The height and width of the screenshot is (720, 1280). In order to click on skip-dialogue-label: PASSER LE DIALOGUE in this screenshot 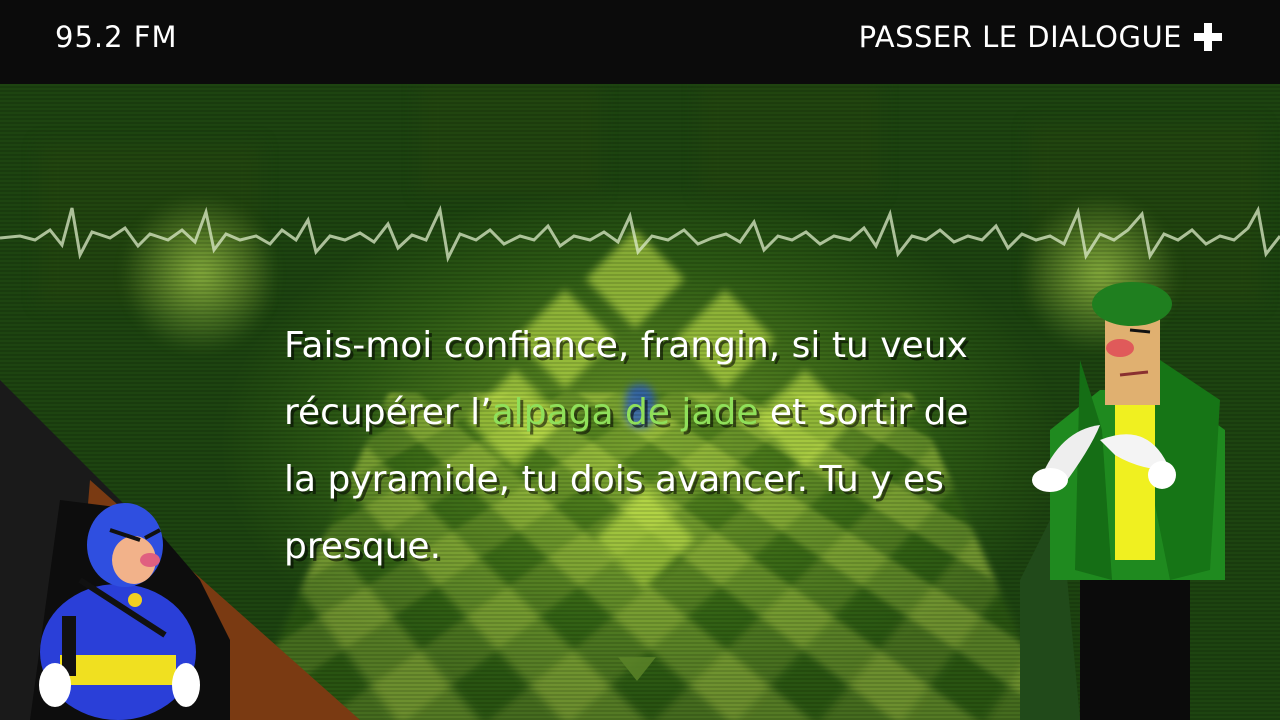, I will do `click(1020, 37)`.